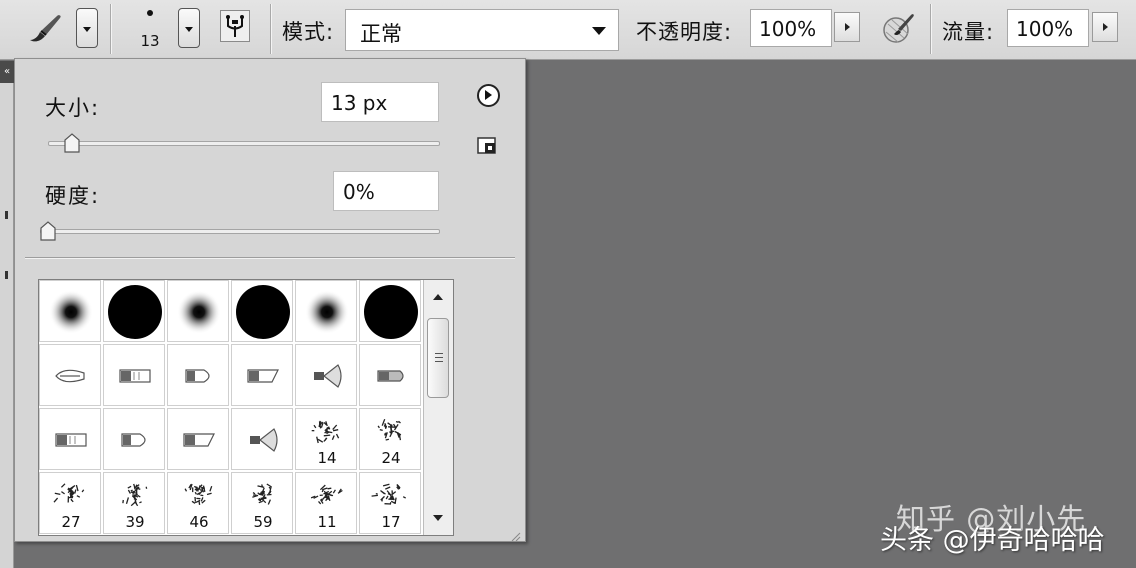 The height and width of the screenshot is (568, 1136). What do you see at coordinates (150, 13) in the screenshot?
I see `brush-preview` at bounding box center [150, 13].